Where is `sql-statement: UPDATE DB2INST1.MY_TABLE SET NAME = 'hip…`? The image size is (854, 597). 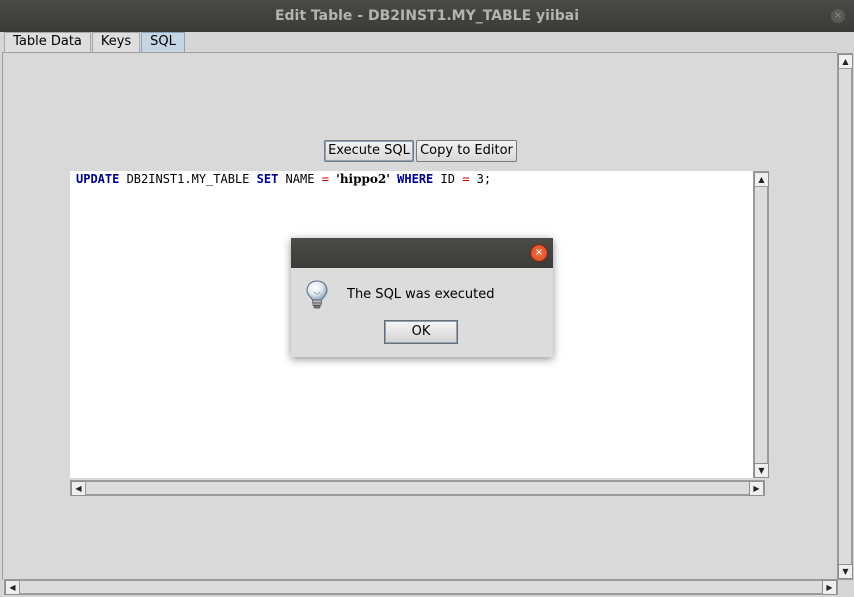 sql-statement: UPDATE DB2INST1.MY_TABLE SET NAME = 'hip… is located at coordinates (283, 179).